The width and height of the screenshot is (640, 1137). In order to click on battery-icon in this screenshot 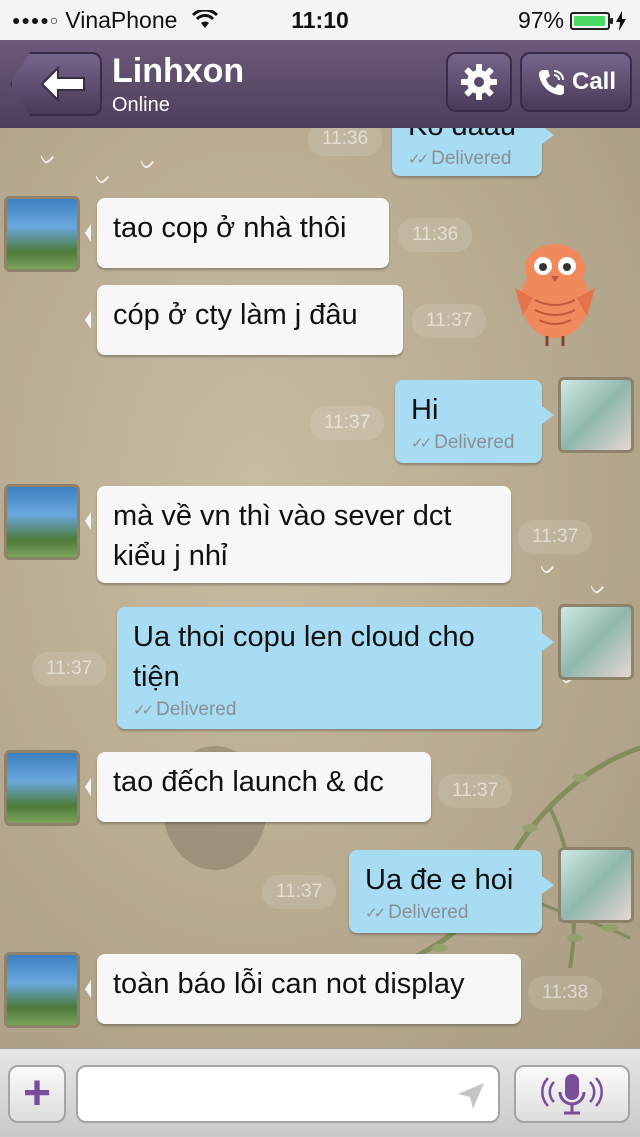, I will do `click(591, 20)`.